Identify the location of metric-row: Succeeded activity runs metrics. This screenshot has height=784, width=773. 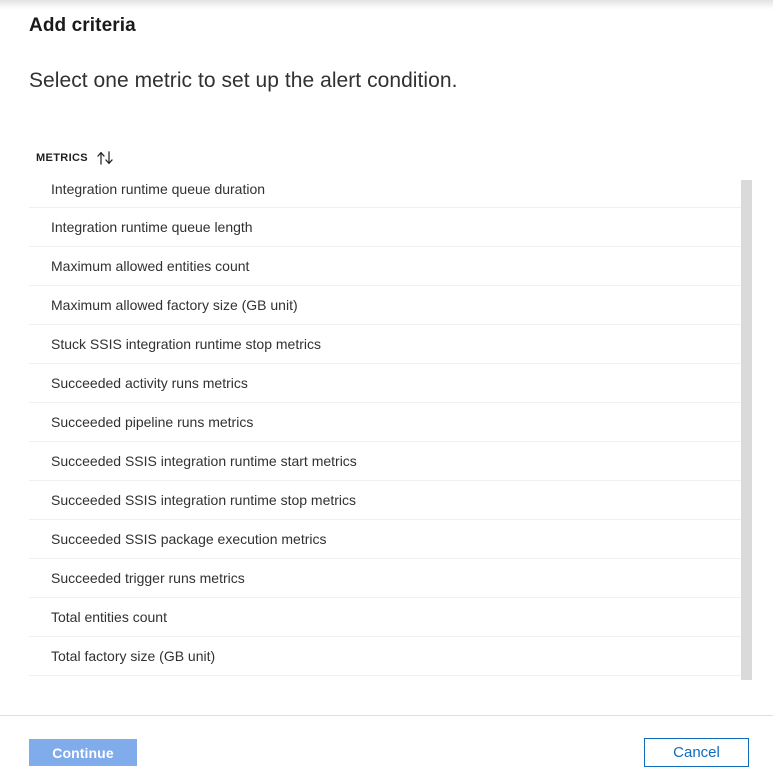
(385, 383).